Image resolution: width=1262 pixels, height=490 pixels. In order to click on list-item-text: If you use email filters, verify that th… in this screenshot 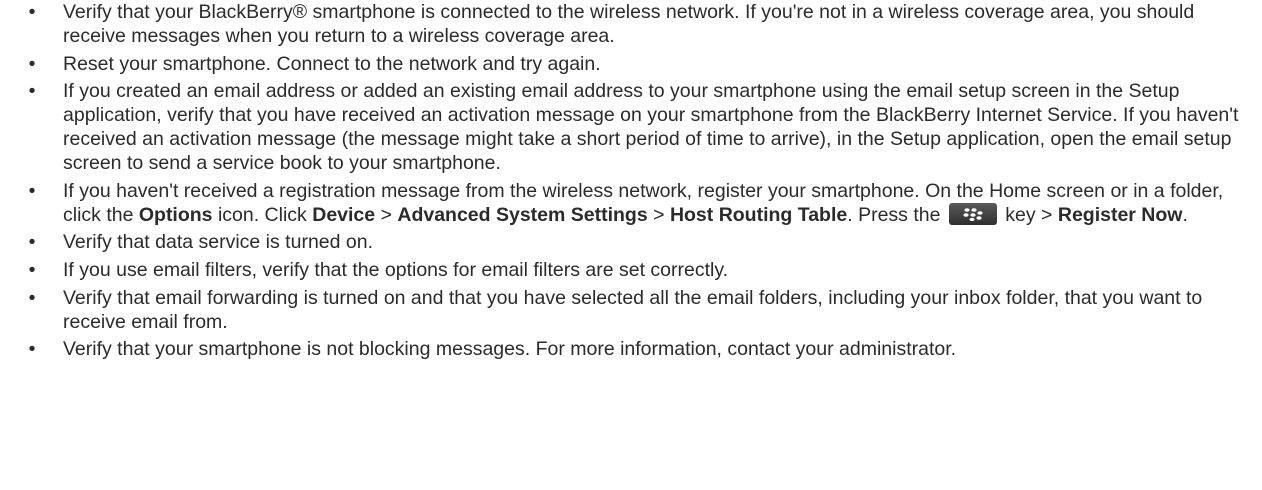, I will do `click(396, 269)`.